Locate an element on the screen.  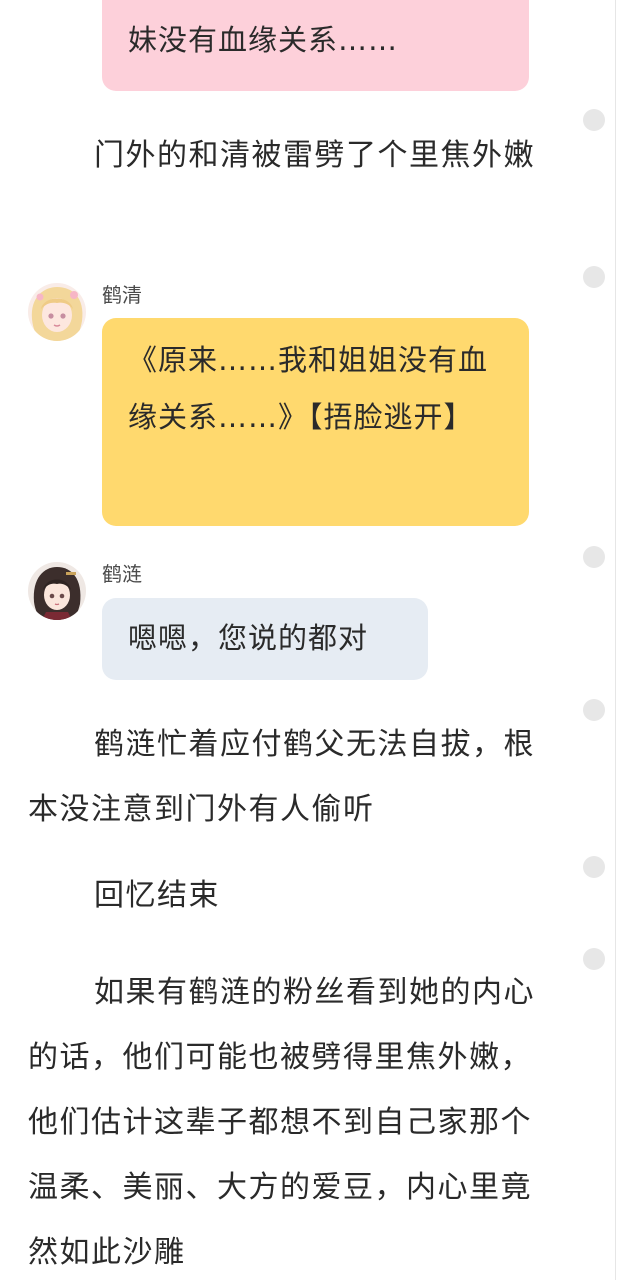
bubble-text: 《原来……我和姐姐没有血缘关系……》【捂脸逃开】 is located at coordinates (308, 388).